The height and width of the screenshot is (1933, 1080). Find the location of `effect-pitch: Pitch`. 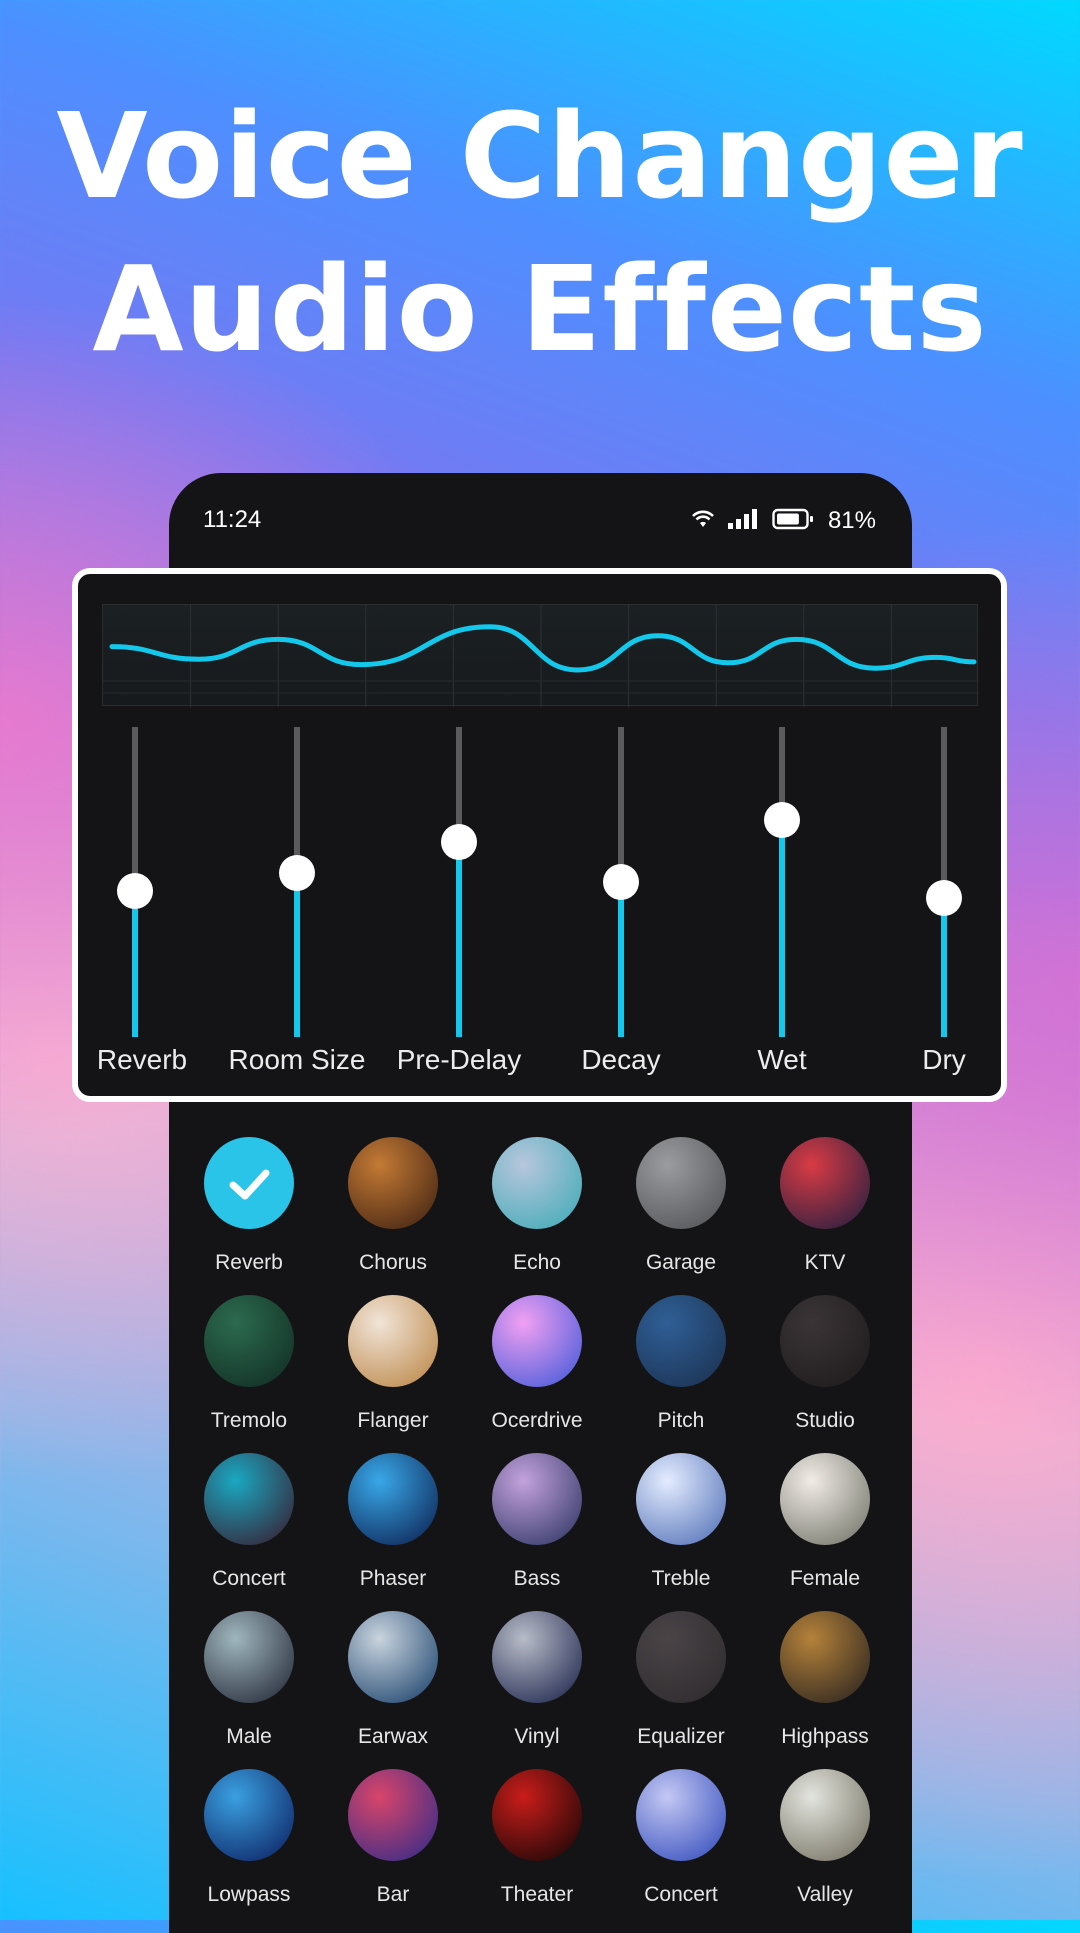

effect-pitch: Pitch is located at coordinates (681, 1364).